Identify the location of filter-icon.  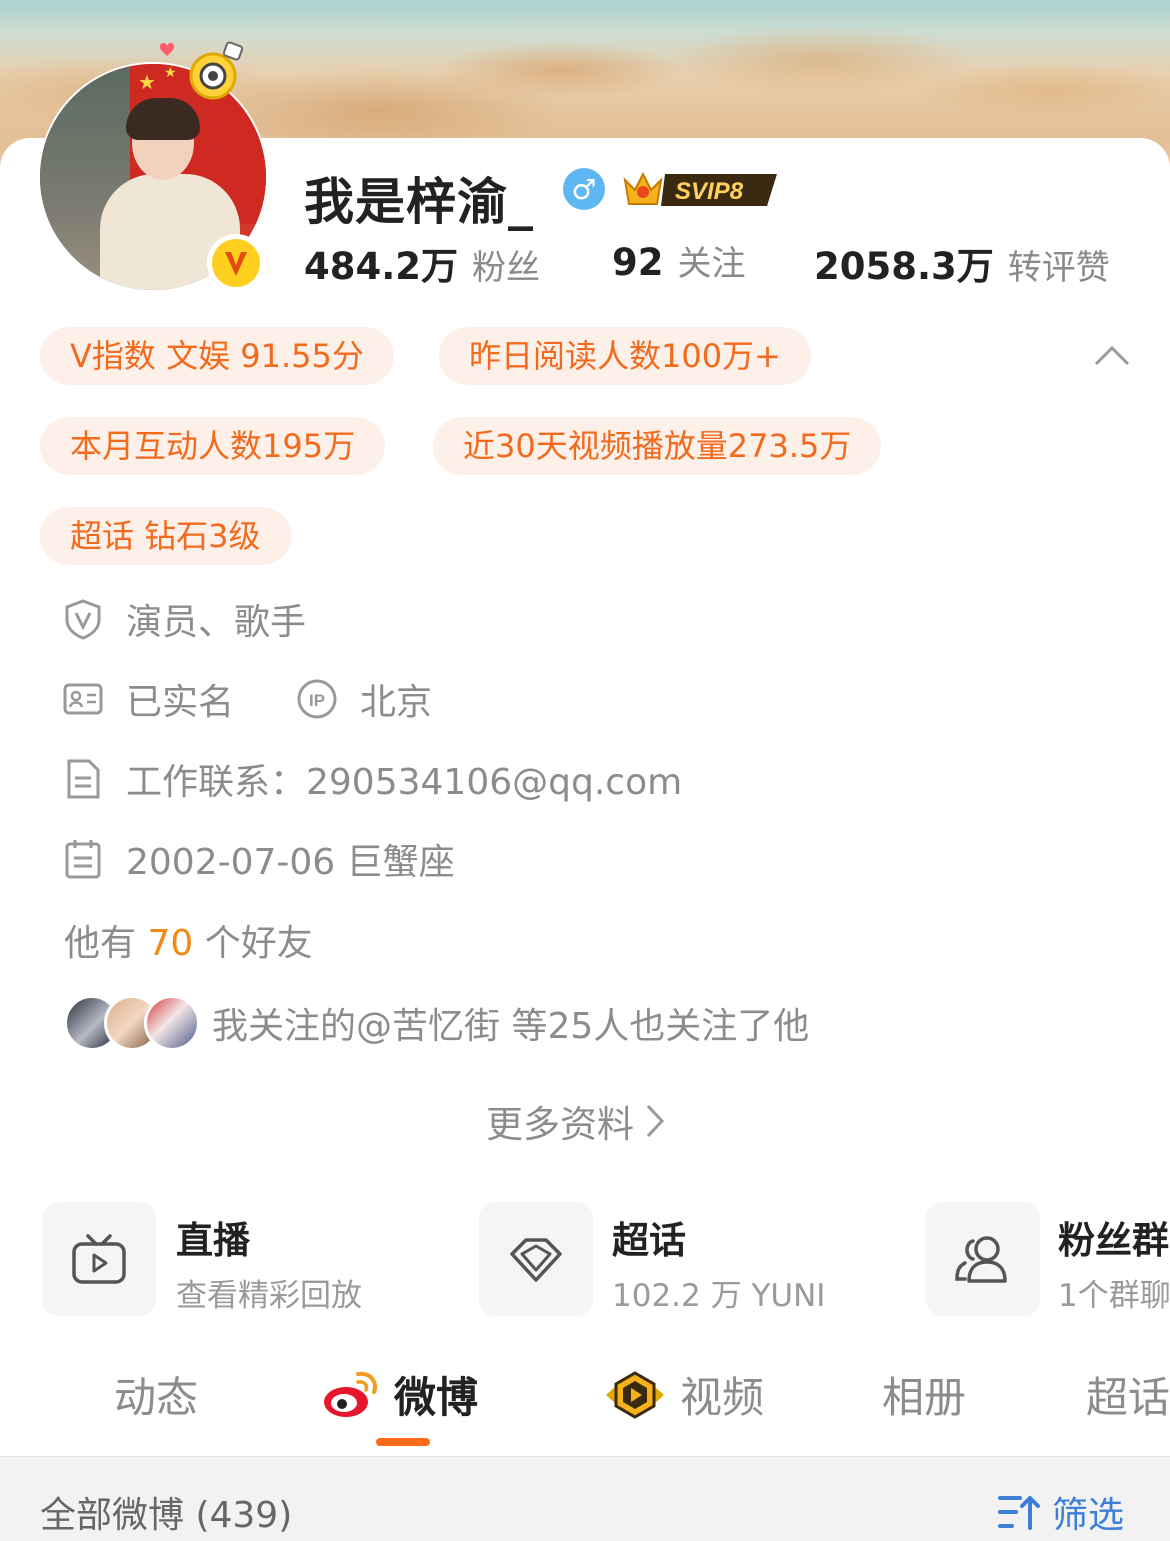
(1019, 1513).